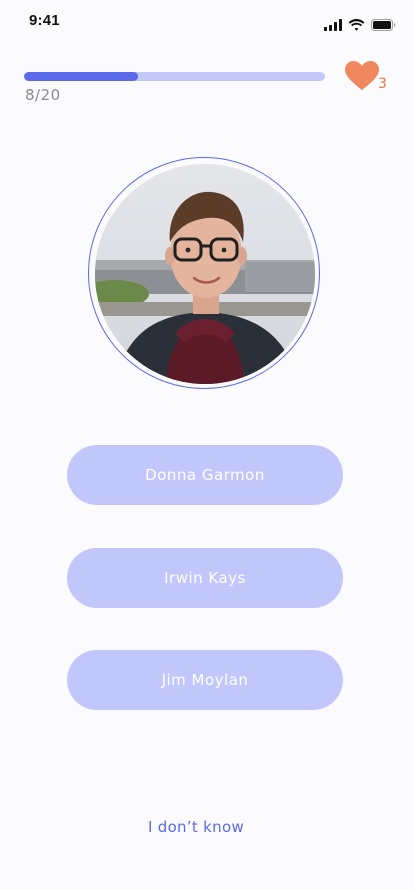 The height and width of the screenshot is (890, 414). Describe the element at coordinates (174, 76) in the screenshot. I see `progress-bar` at that location.